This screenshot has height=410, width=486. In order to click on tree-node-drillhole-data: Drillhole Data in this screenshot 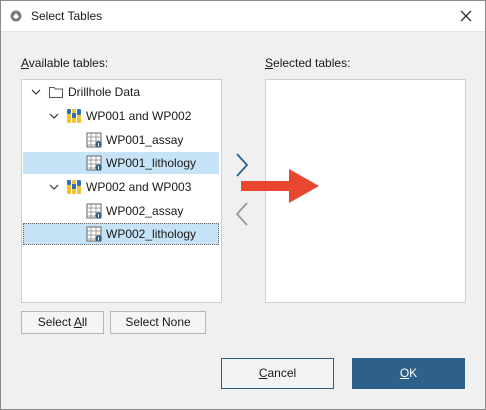, I will do `click(121, 92)`.